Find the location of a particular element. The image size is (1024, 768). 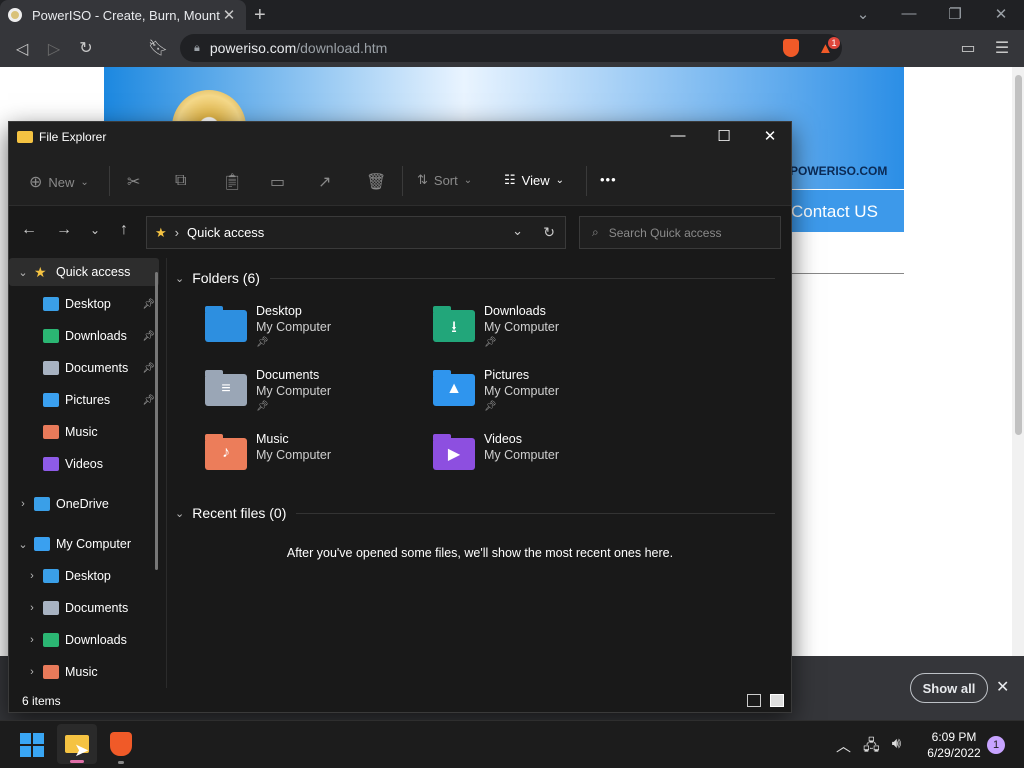

paste-icon: 📋︎ is located at coordinates (232, 182).